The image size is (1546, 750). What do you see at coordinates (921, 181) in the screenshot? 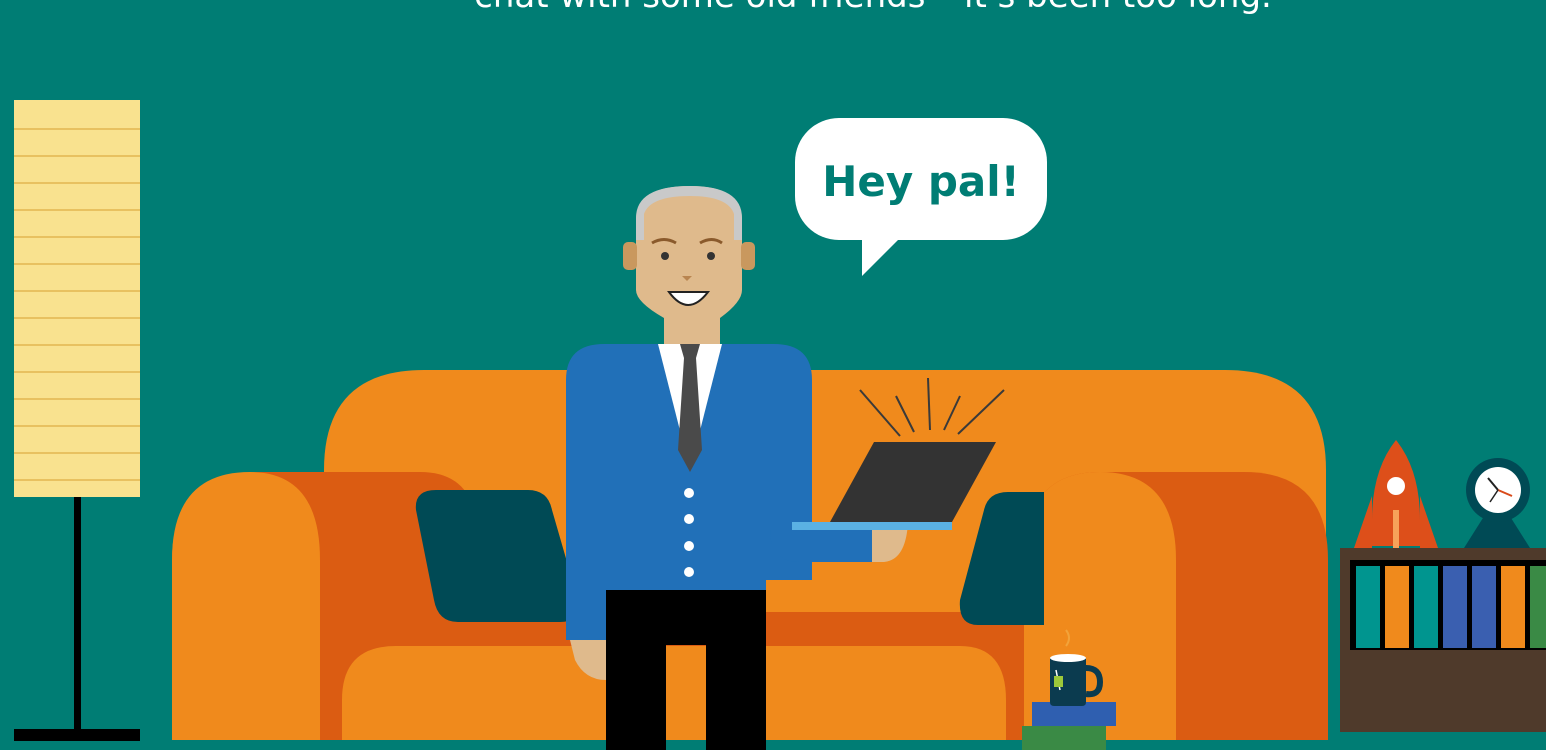
I see `speech-bubble-text: Hey pal!` at bounding box center [921, 181].